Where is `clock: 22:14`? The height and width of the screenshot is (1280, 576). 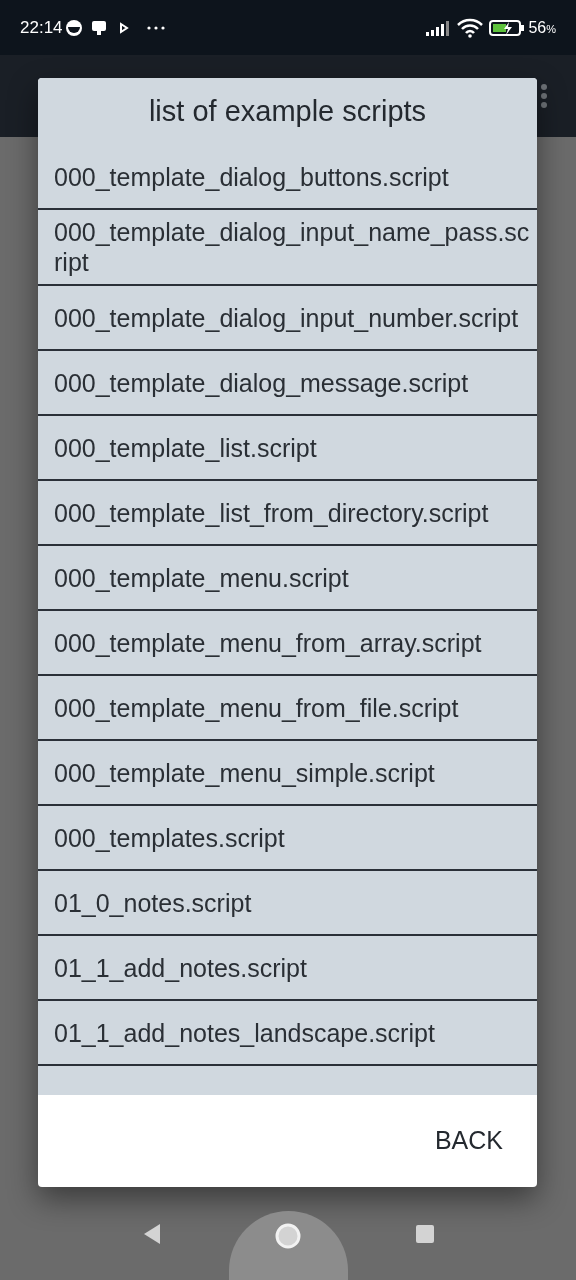 clock: 22:14 is located at coordinates (41, 27).